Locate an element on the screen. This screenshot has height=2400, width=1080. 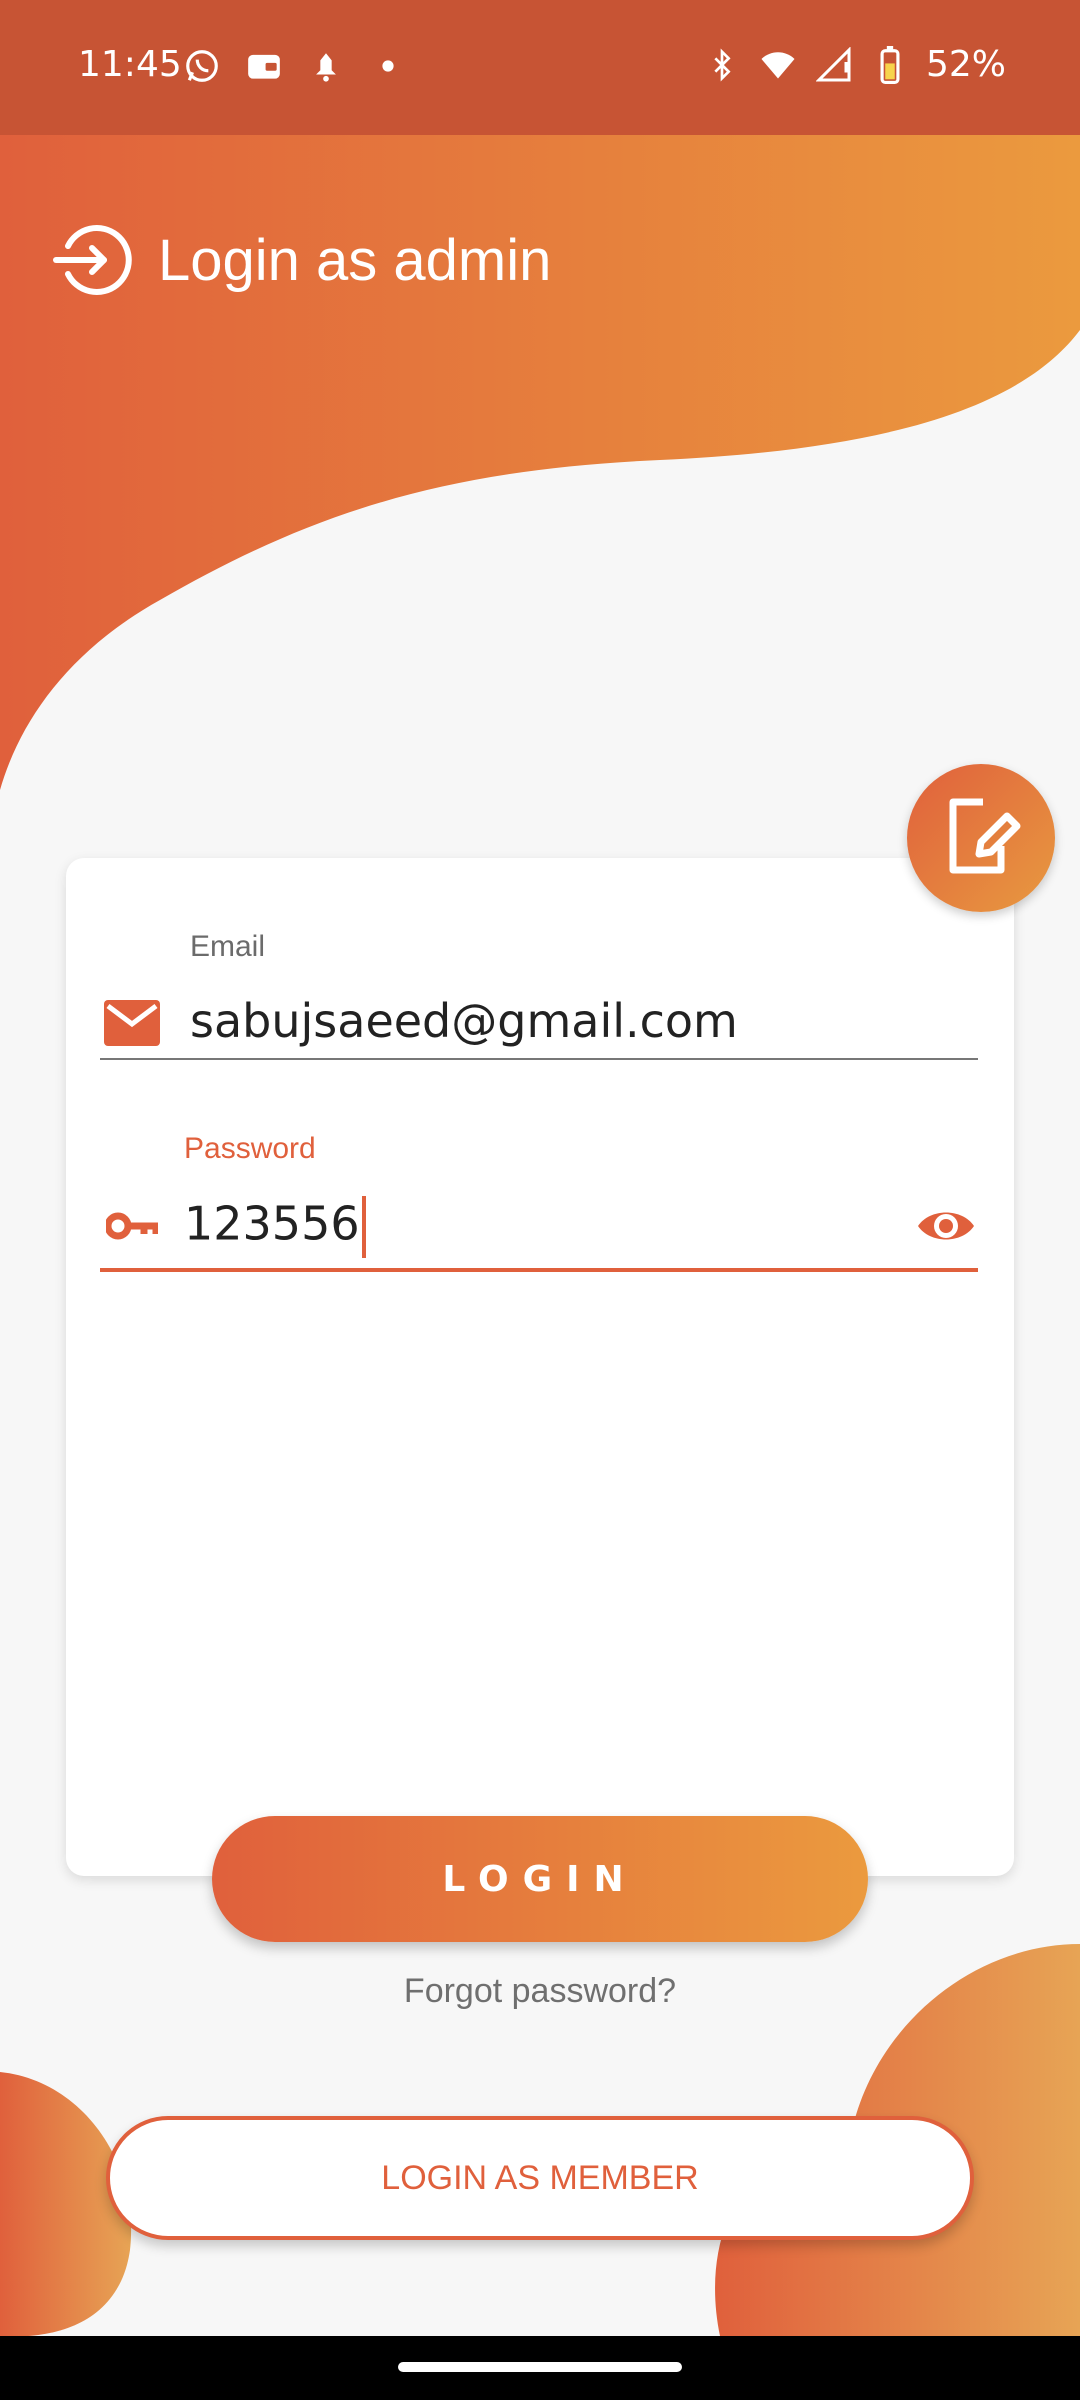
key-icon is located at coordinates (132, 1228).